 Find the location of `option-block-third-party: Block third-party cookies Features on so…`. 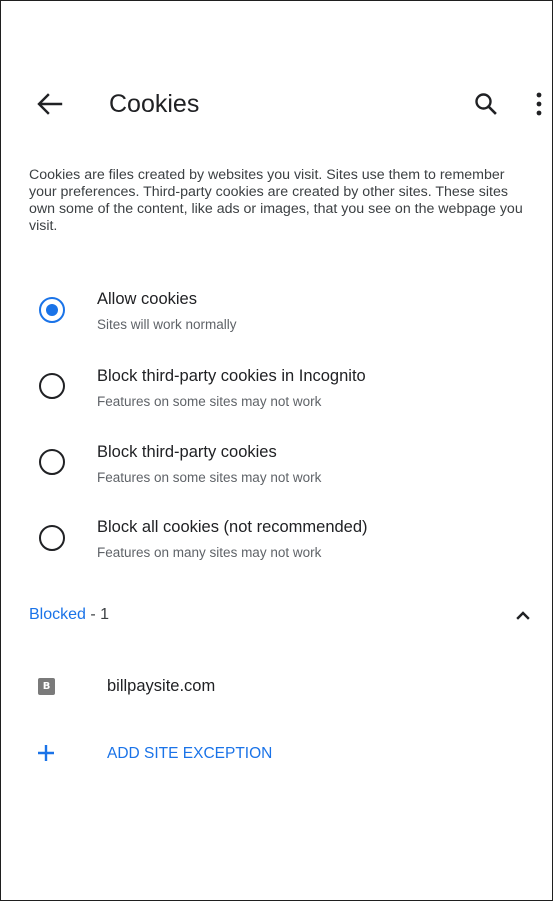

option-block-third-party: Block third-party cookies Features on so… is located at coordinates (276, 467).